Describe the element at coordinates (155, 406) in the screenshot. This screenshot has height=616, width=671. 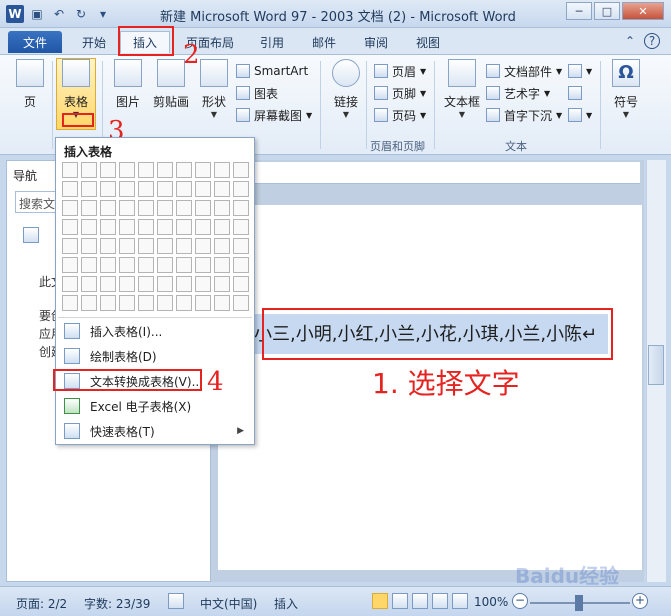
I see `excel-spreadsheet-item: Excel 电子表格(X)` at that location.